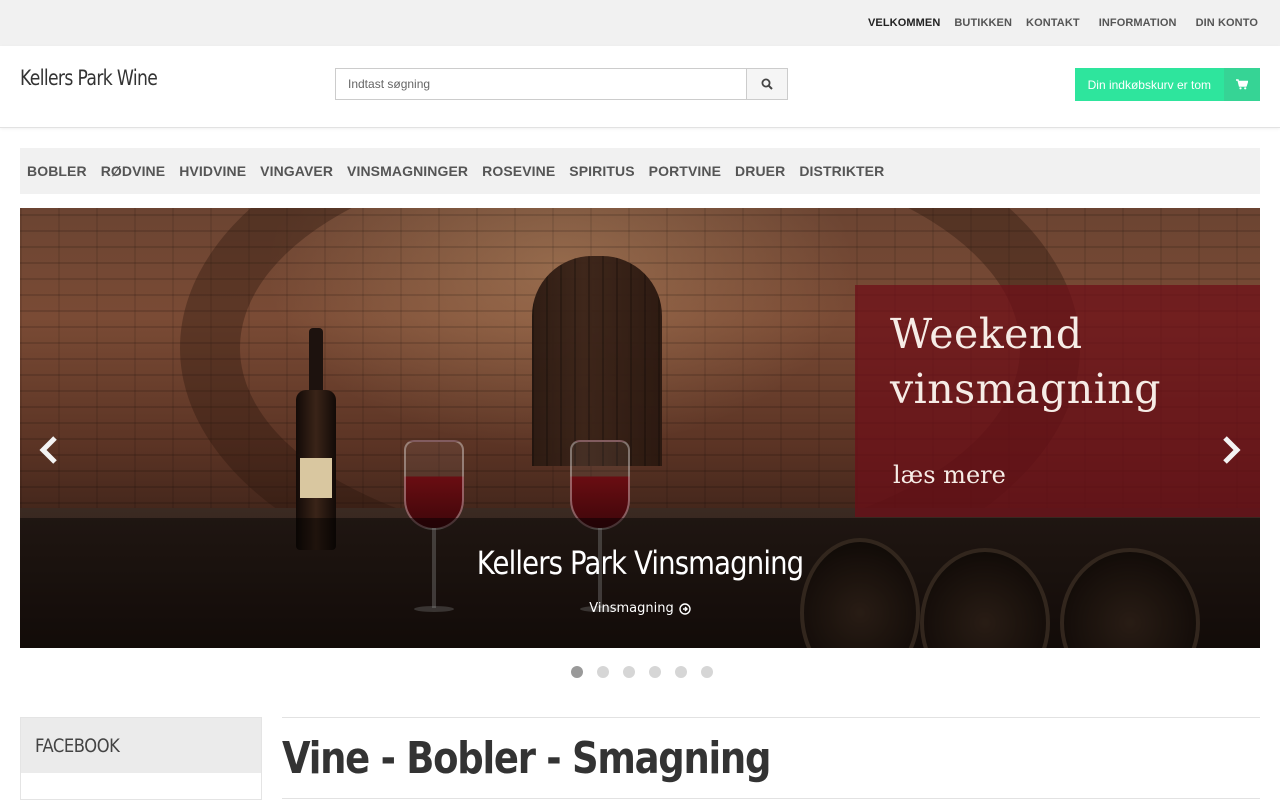 The image size is (1280, 800). Describe the element at coordinates (841, 171) in the screenshot. I see `nav-distrikter: DISTRIKTER` at that location.